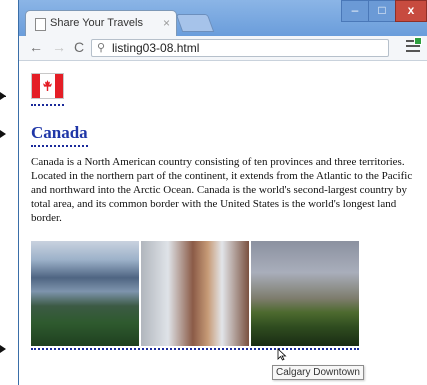 The height and width of the screenshot is (385, 427). What do you see at coordinates (282, 354) in the screenshot?
I see `mouse-cursor-icon` at bounding box center [282, 354].